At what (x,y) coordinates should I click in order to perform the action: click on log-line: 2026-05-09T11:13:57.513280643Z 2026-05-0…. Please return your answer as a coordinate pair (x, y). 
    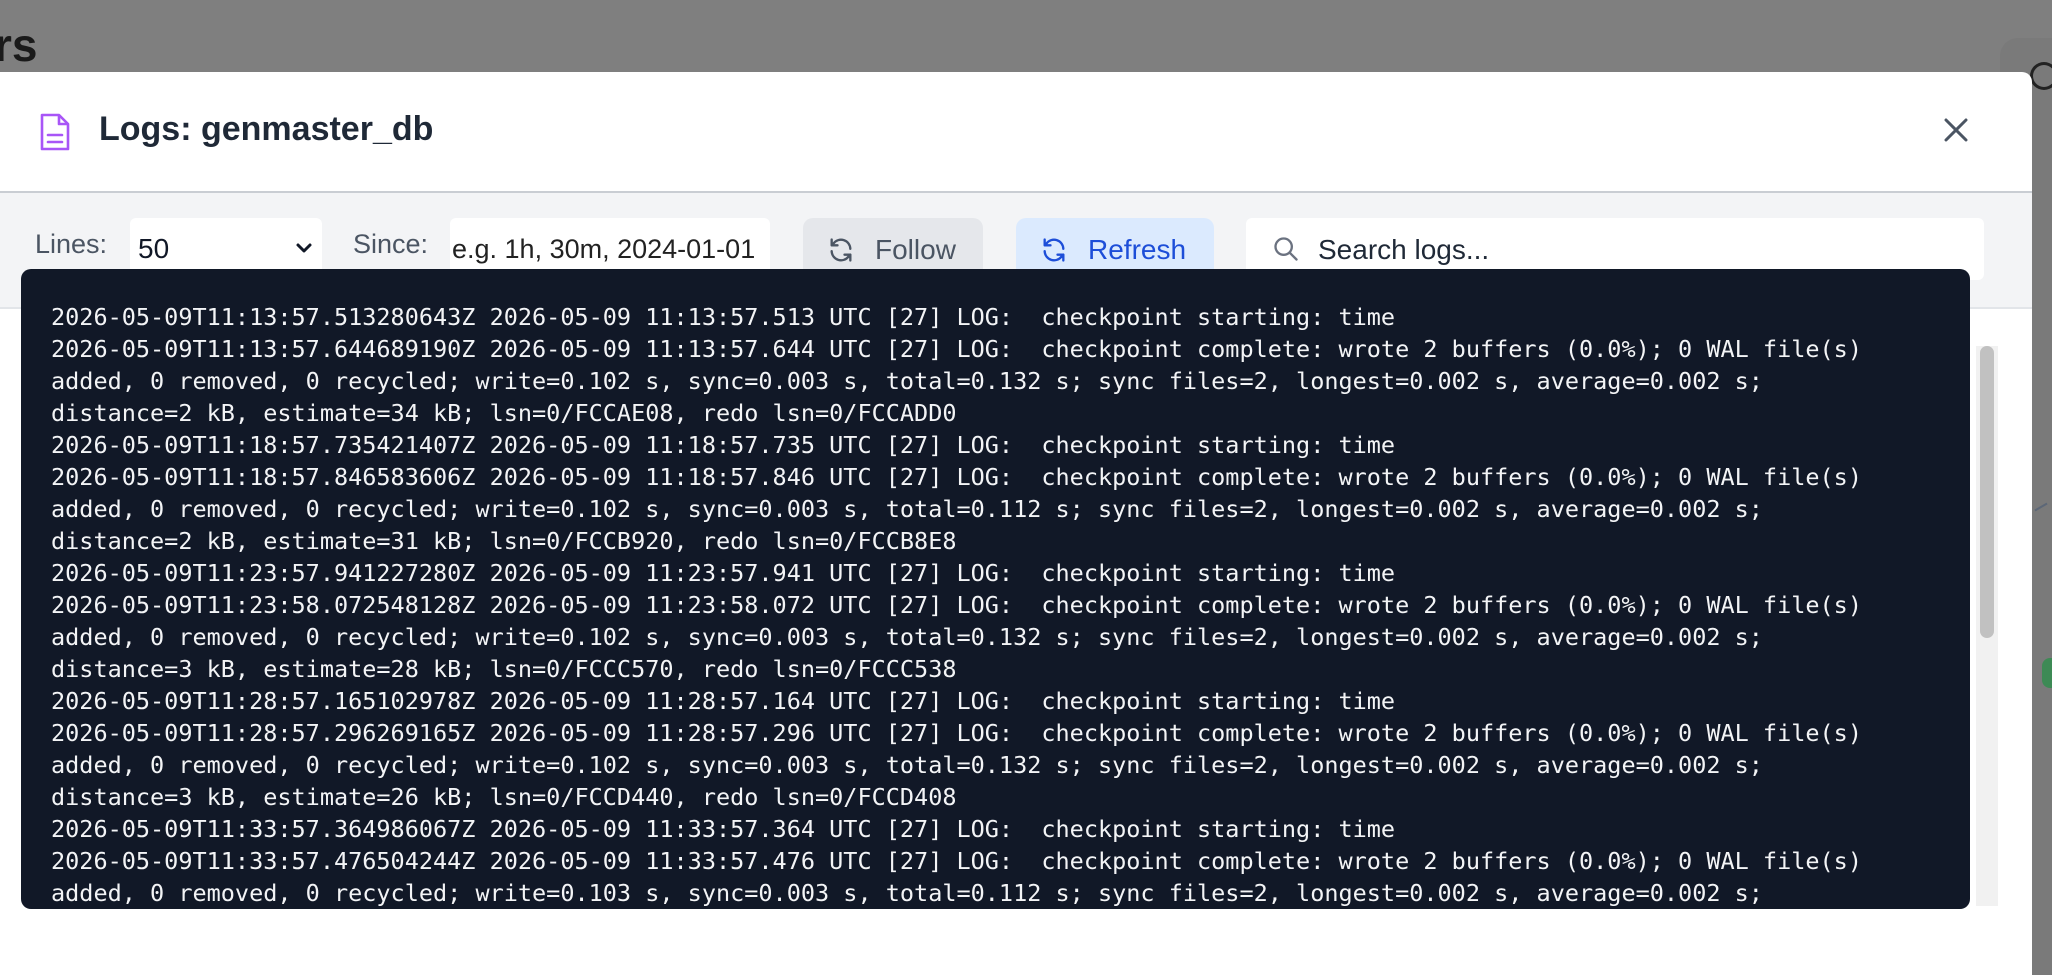
    Looking at the image, I should click on (723, 317).